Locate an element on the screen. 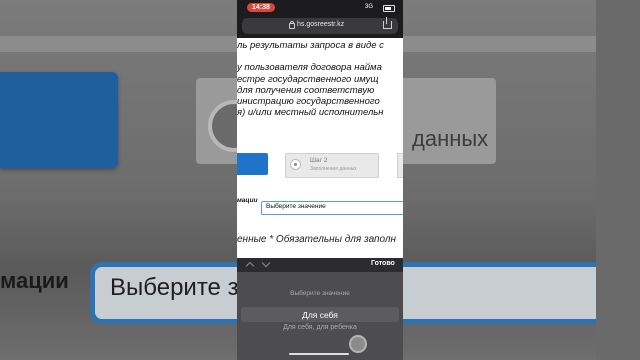 The height and width of the screenshot is (360, 640). text-line is located at coordinates (320, 56).